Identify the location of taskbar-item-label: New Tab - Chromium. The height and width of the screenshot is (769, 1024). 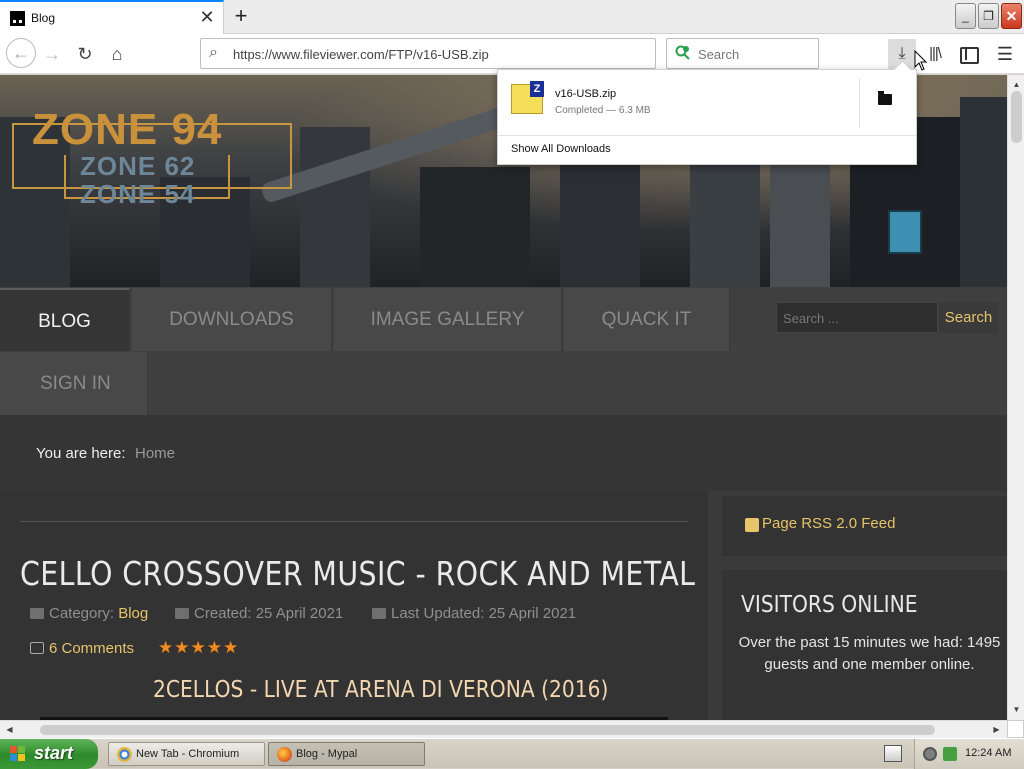
(188, 754).